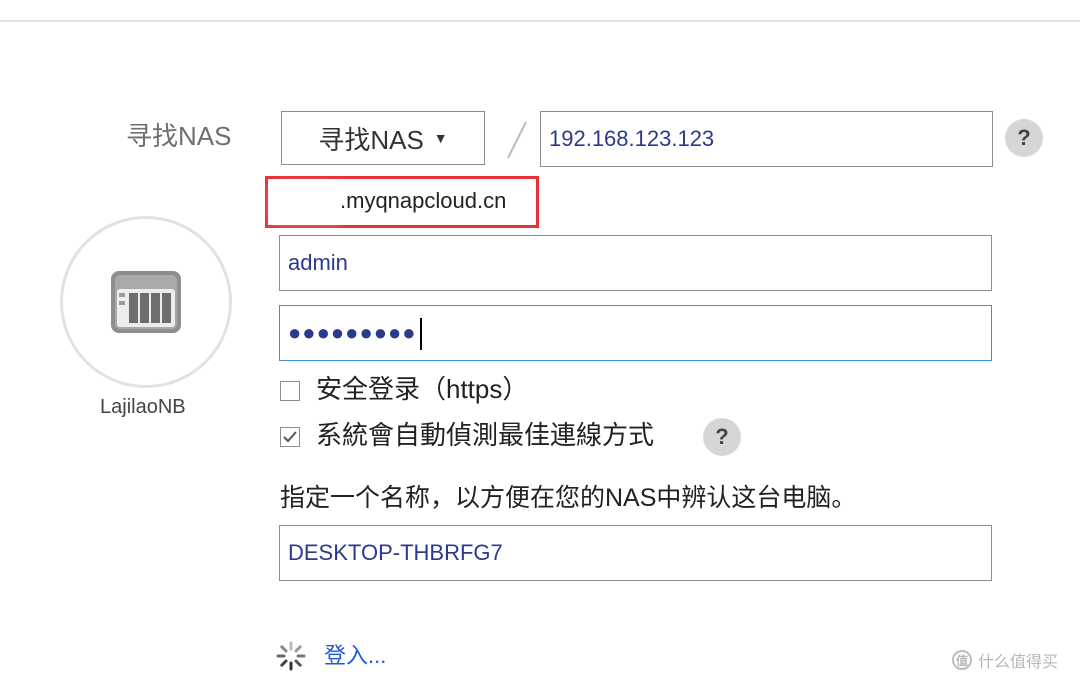 This screenshot has height=681, width=1080. Describe the element at coordinates (766, 139) in the screenshot. I see `nas-address-input: 192.168.123.123` at that location.